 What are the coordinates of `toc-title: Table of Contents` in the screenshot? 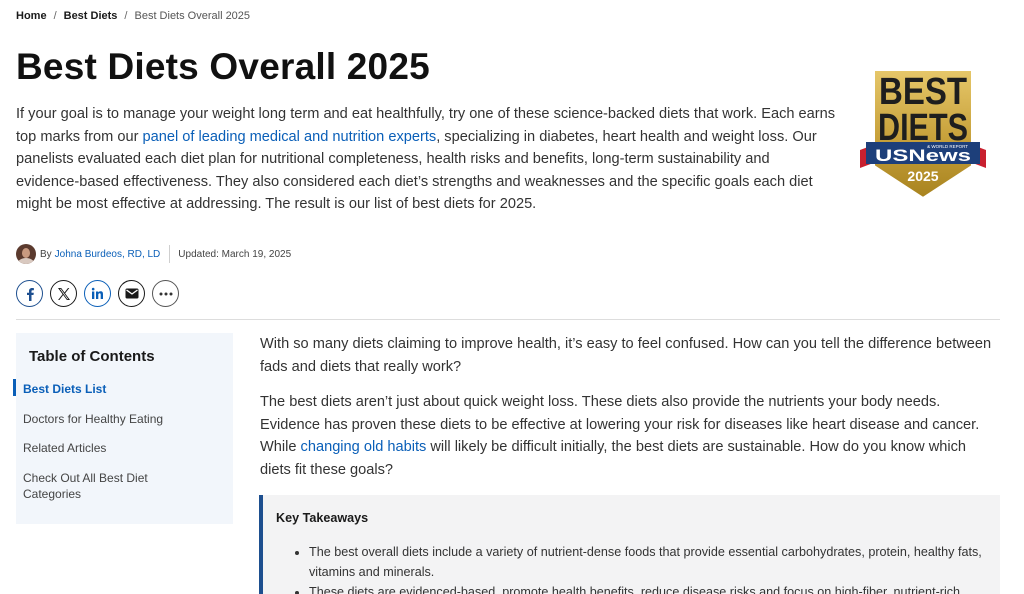 It's located at (92, 356).